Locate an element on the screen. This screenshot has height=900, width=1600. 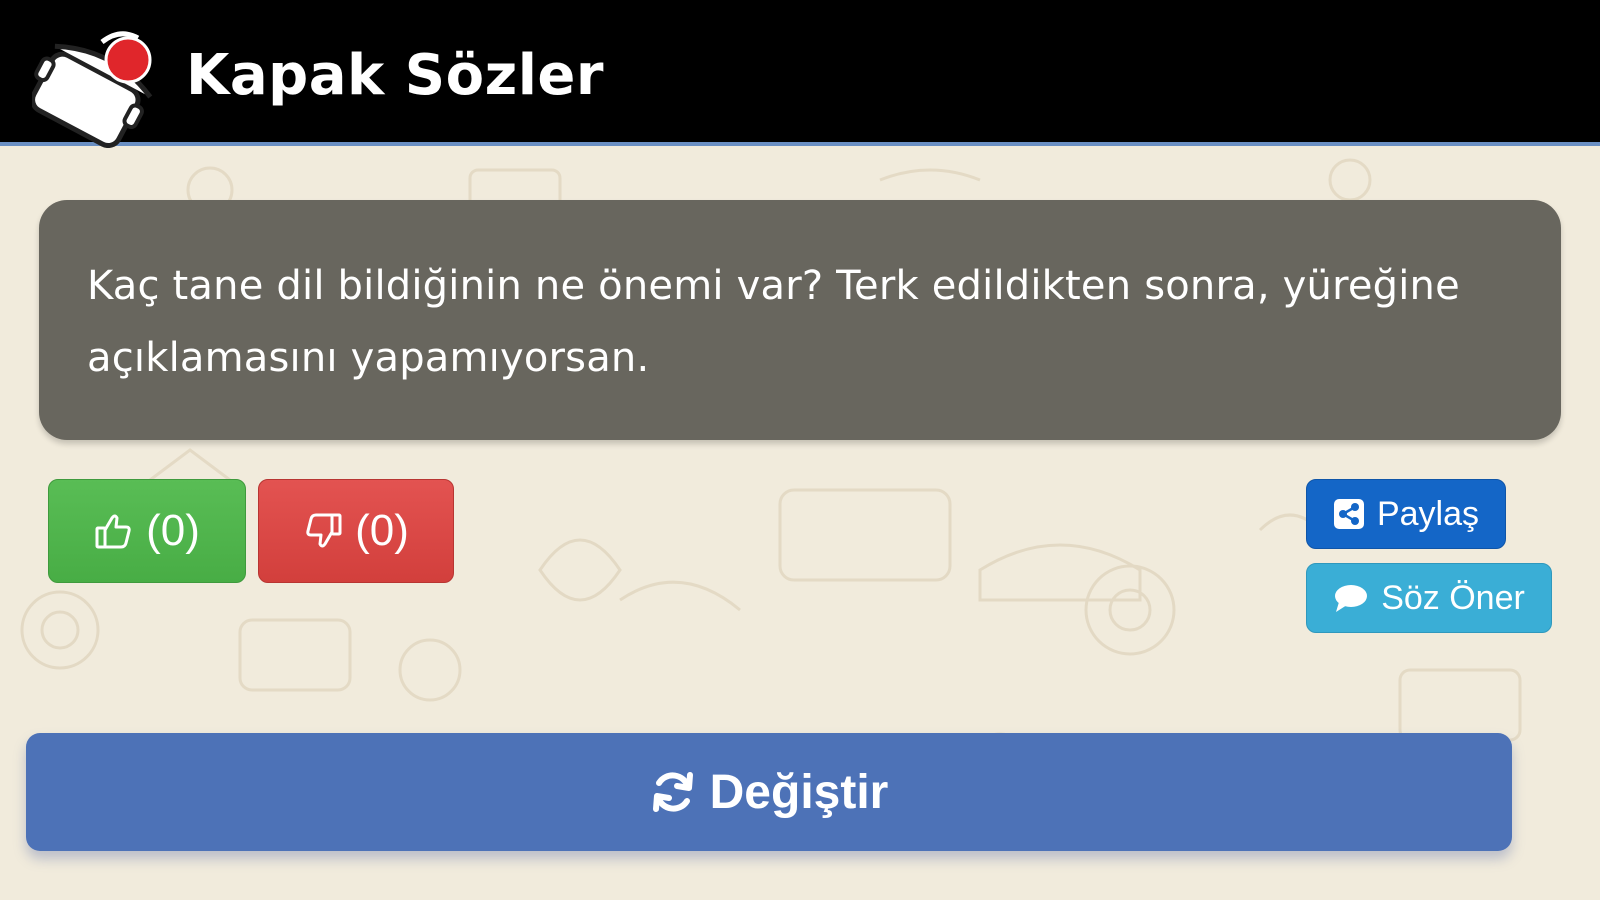
suggest-label: Söz Öner is located at coordinates (1453, 597).